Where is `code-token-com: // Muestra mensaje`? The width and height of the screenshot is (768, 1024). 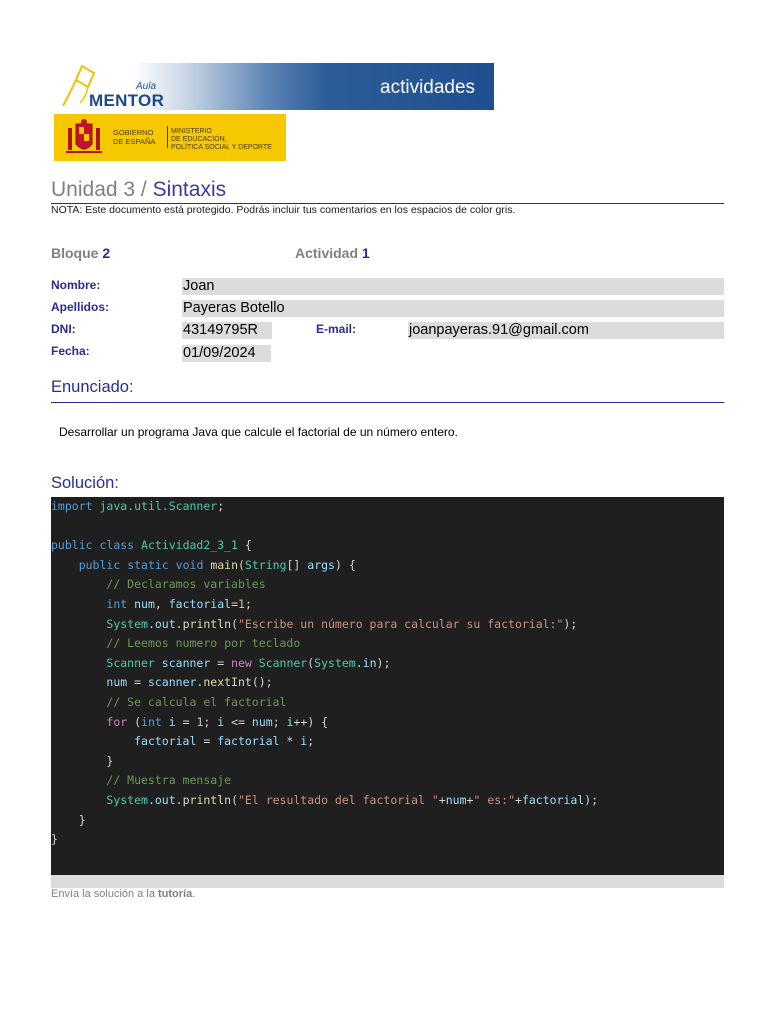 code-token-com: // Muestra mensaje is located at coordinates (169, 780).